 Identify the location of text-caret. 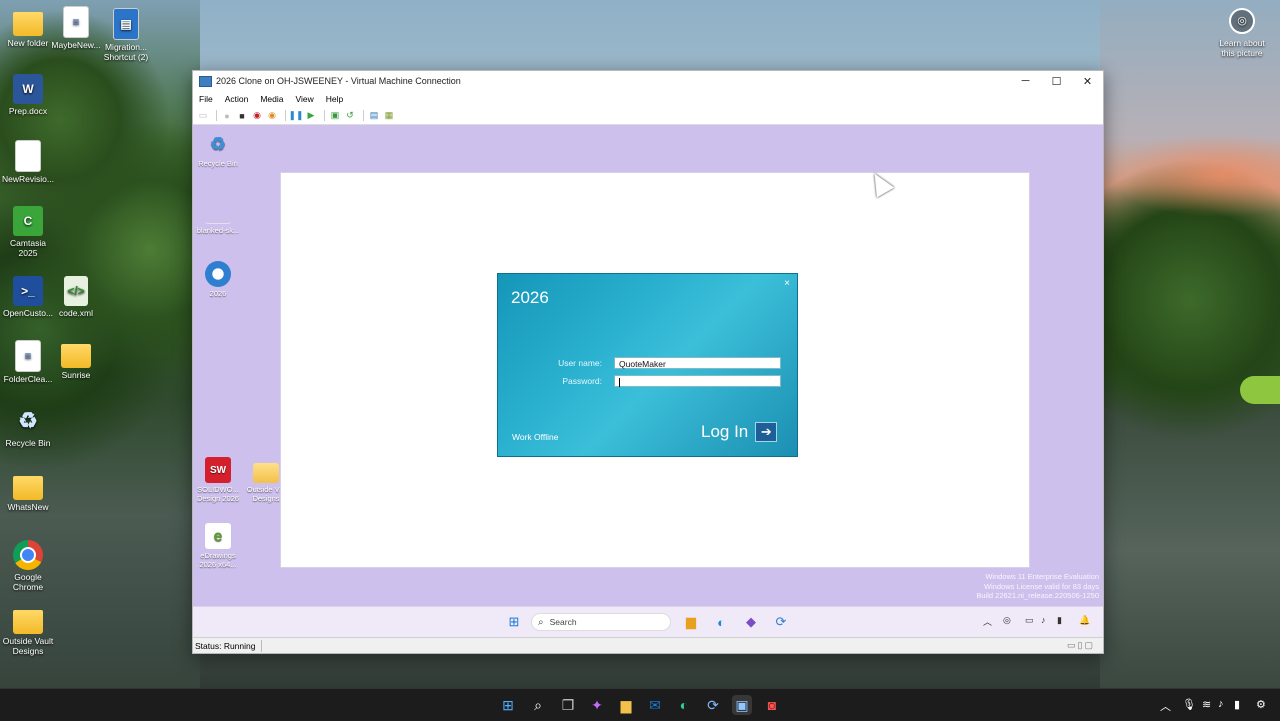
(619, 383).